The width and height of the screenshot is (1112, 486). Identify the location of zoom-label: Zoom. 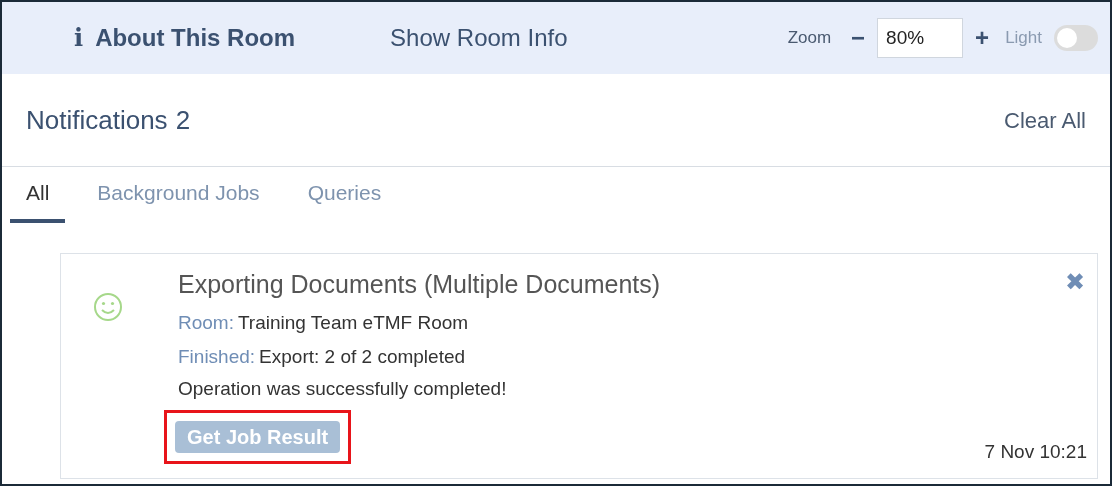
(809, 38).